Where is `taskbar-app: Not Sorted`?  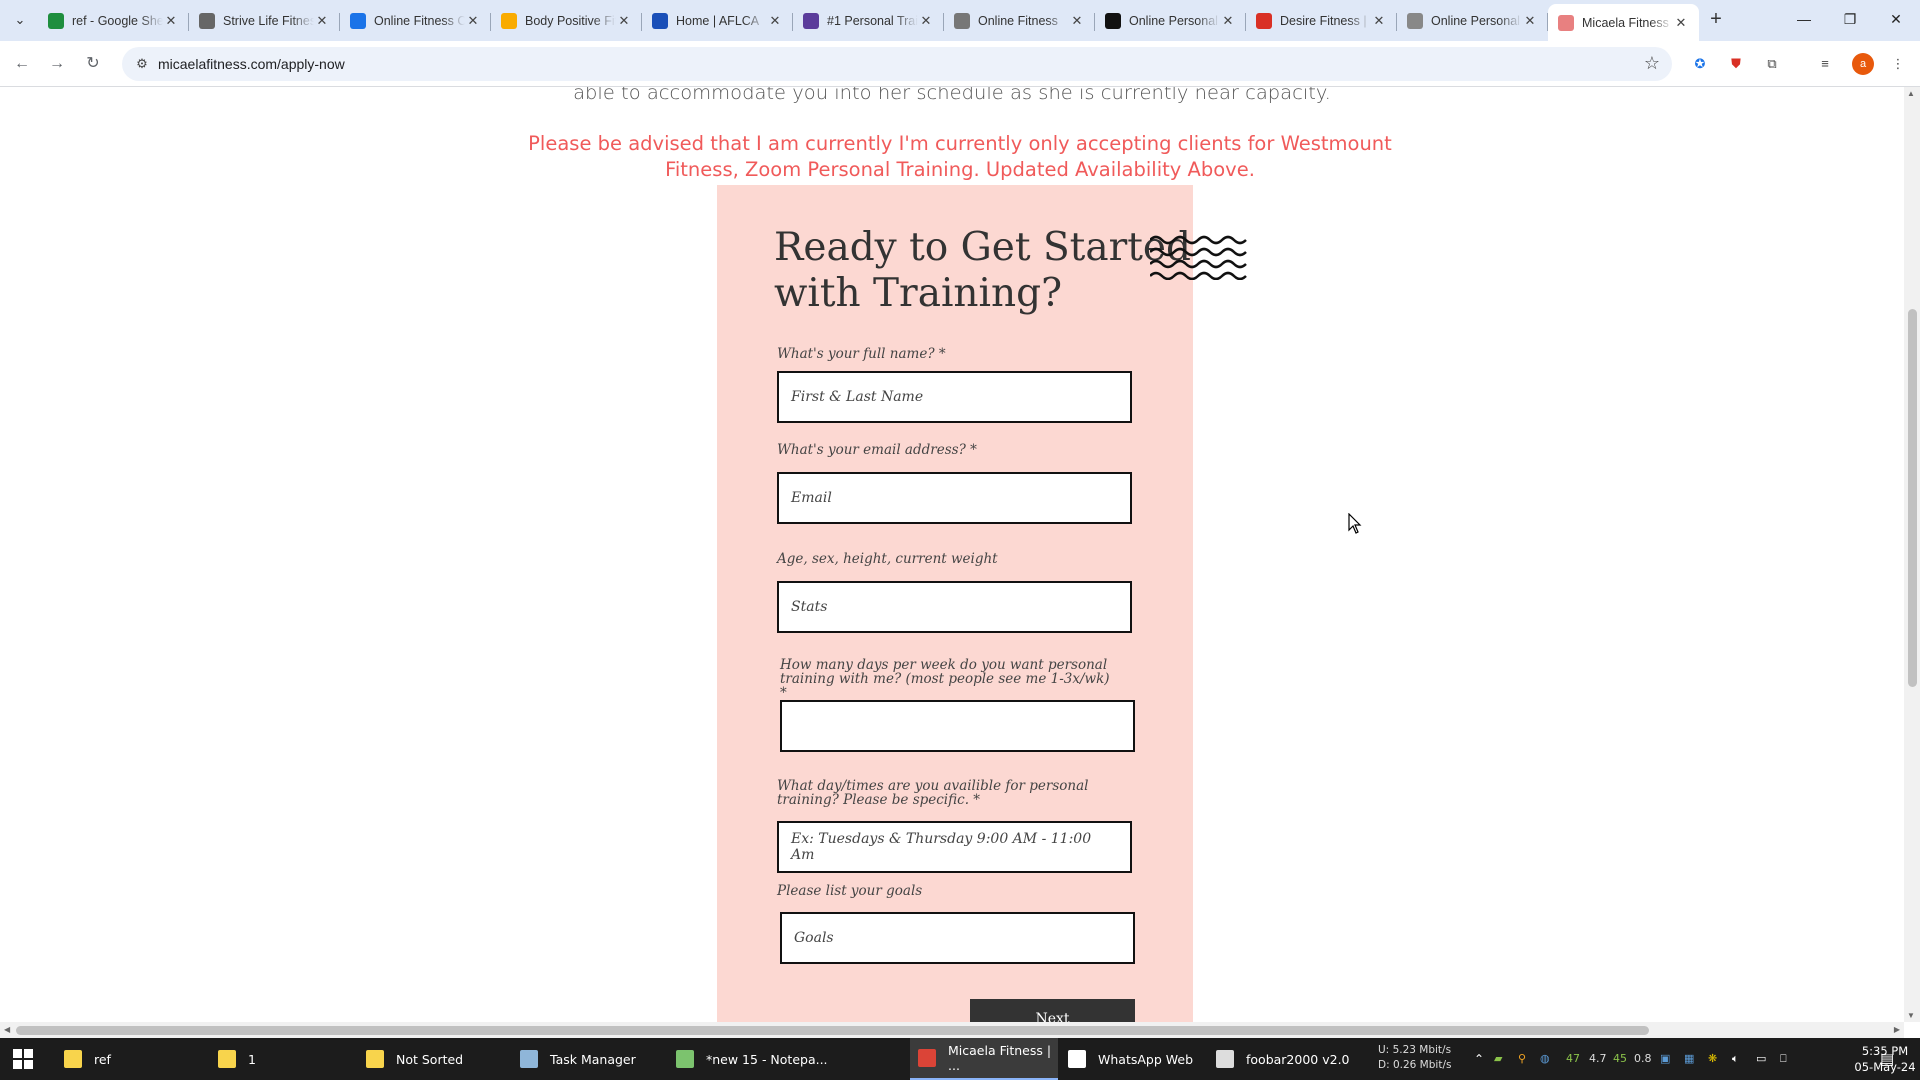
taskbar-app: Not Sorted is located at coordinates (433, 1059).